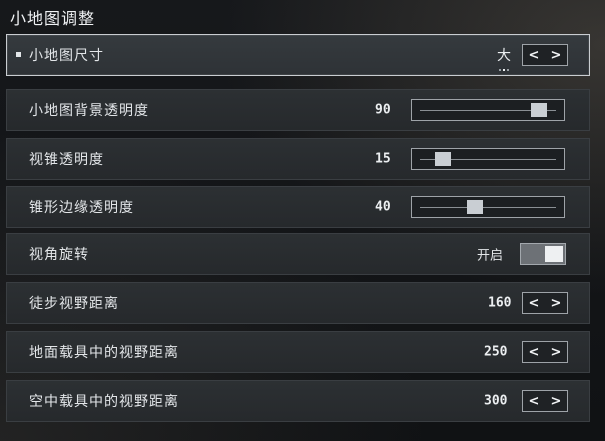 The height and width of the screenshot is (441, 605). I want to click on setting-value: 300, so click(496, 401).